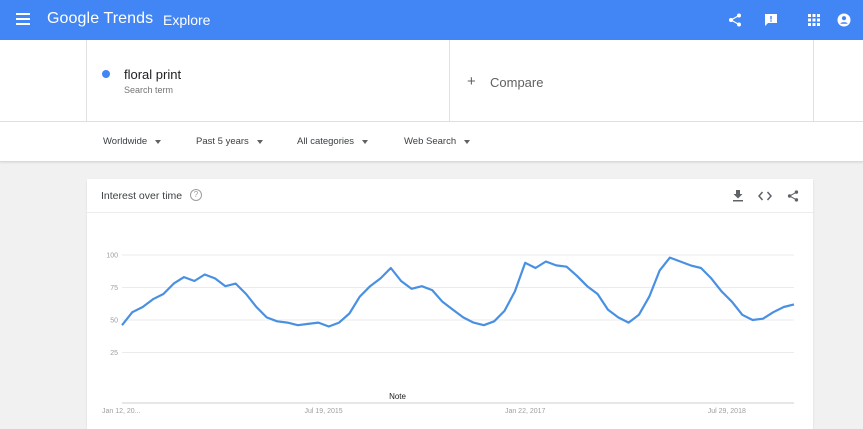  I want to click on card-header: Interest over time ?, so click(450, 196).